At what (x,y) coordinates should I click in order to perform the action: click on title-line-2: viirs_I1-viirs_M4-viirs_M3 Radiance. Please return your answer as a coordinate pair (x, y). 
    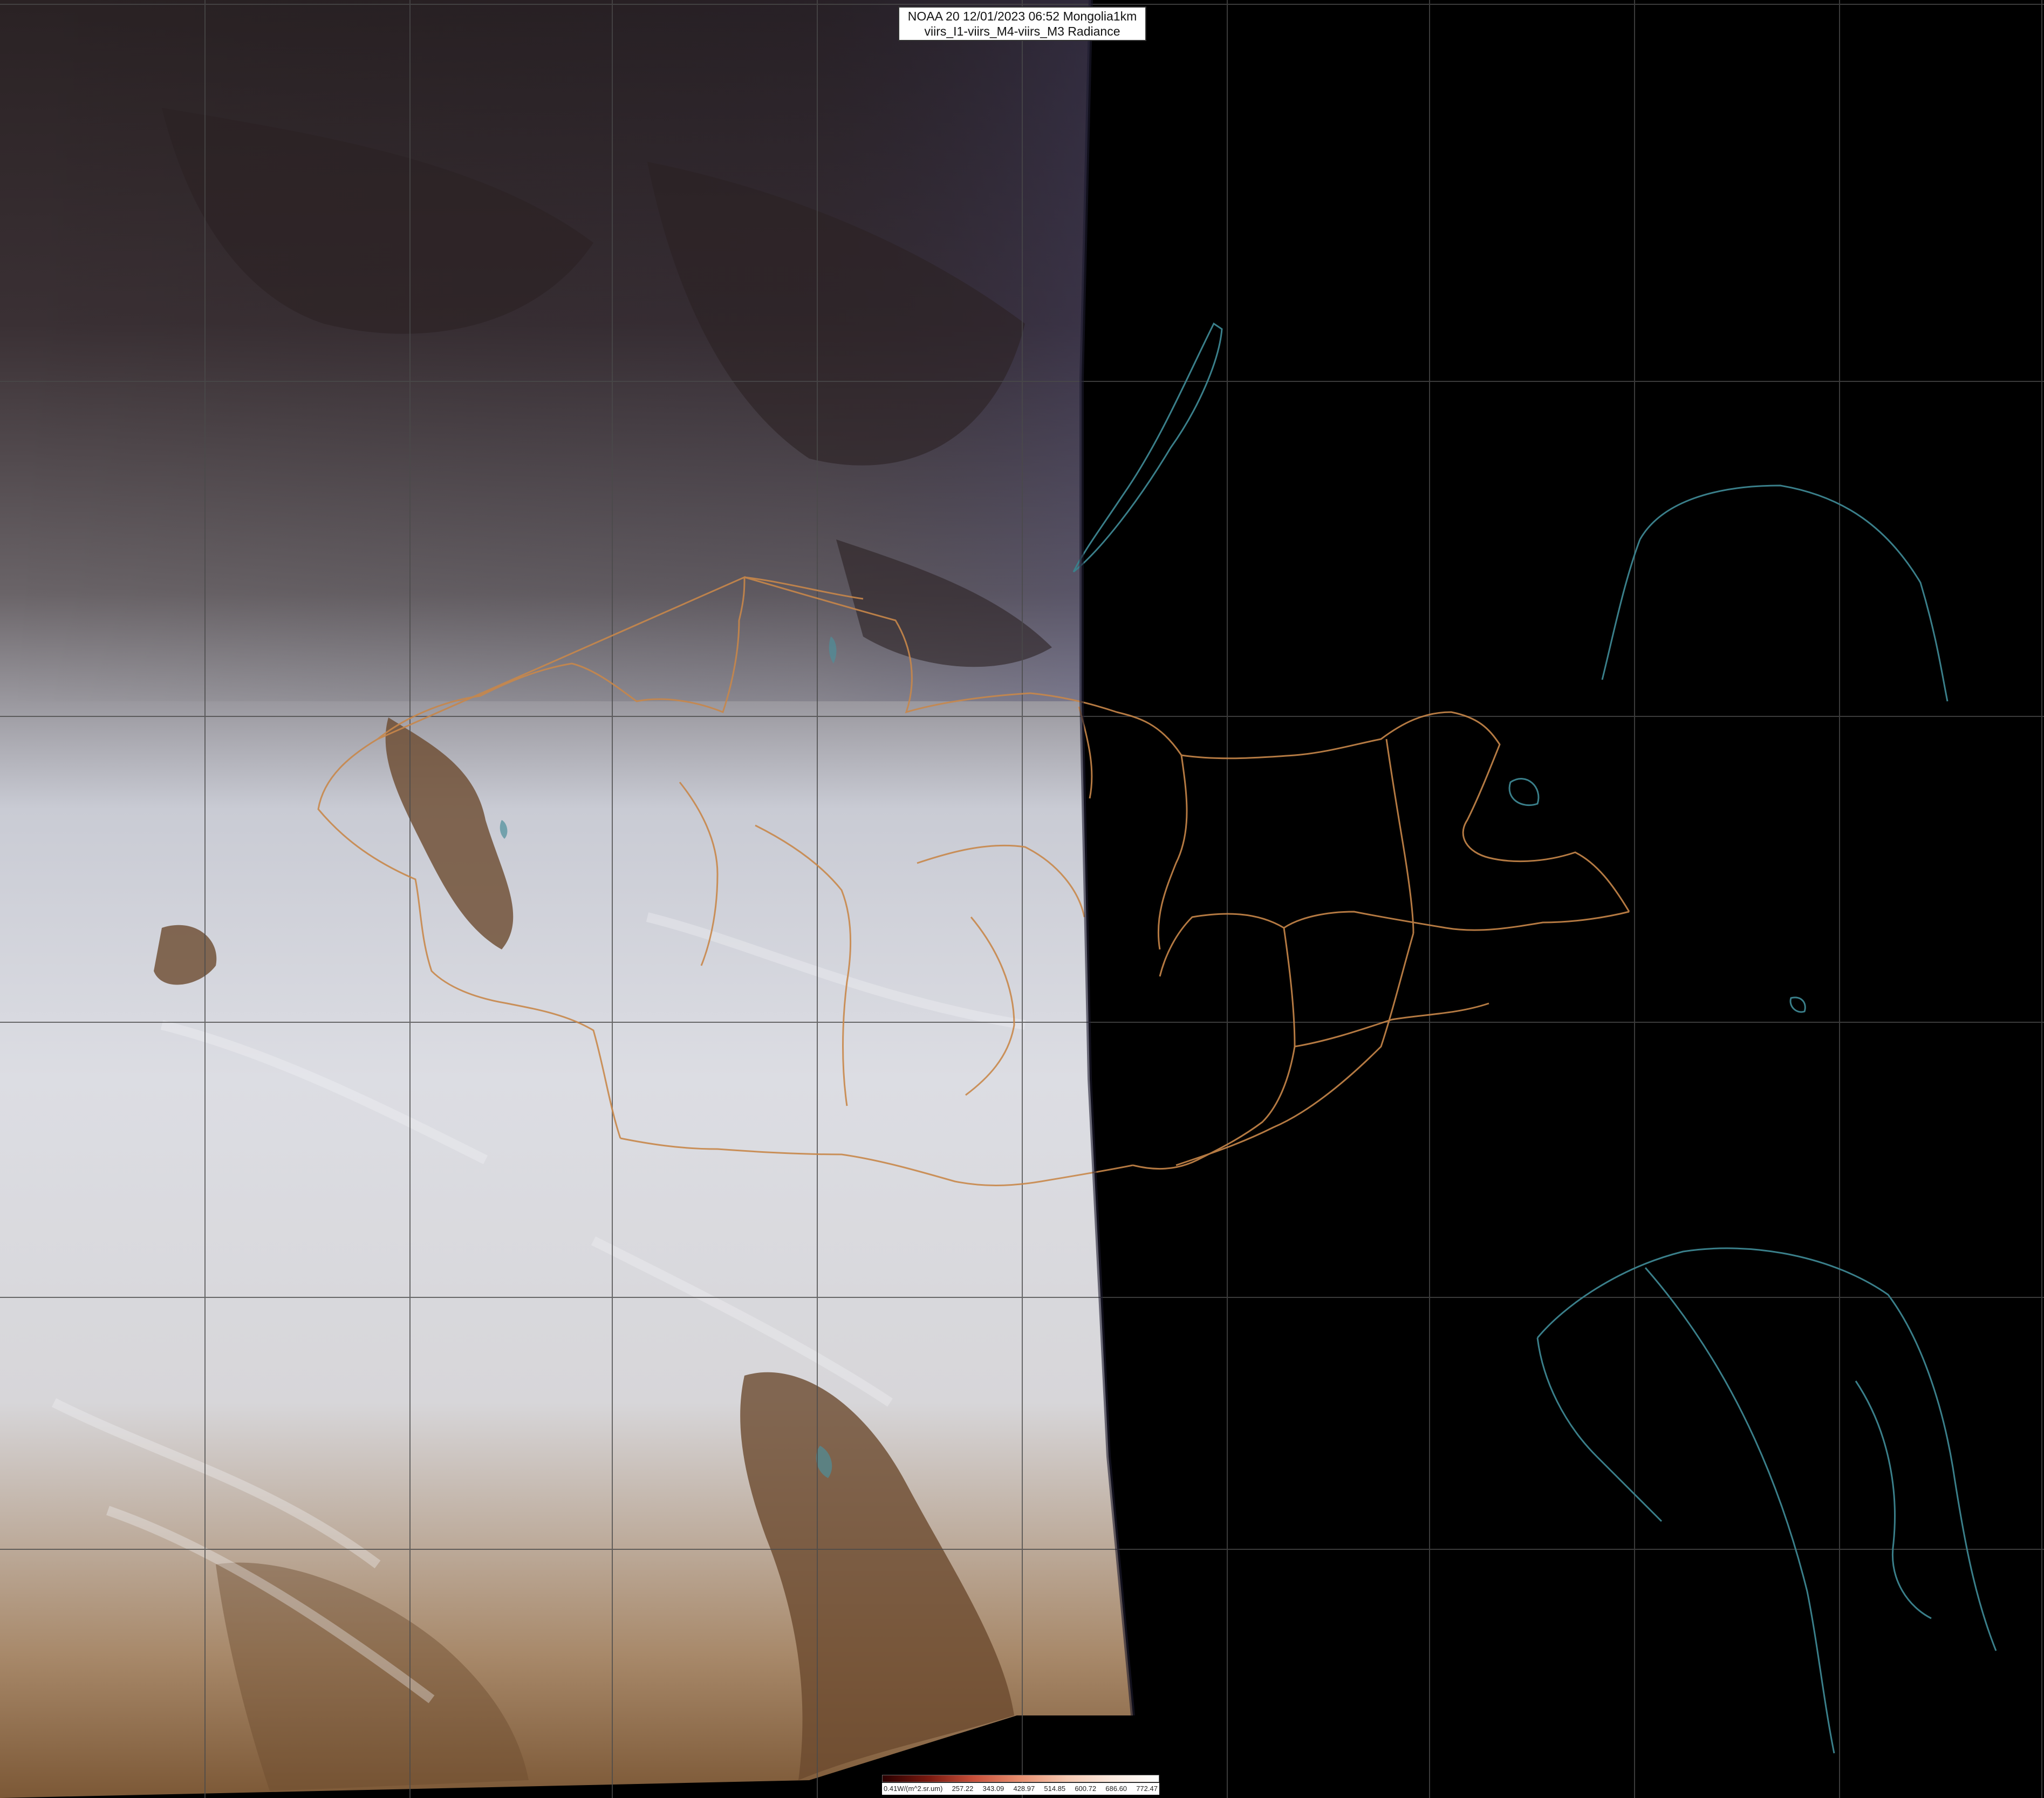
    Looking at the image, I should click on (1022, 31).